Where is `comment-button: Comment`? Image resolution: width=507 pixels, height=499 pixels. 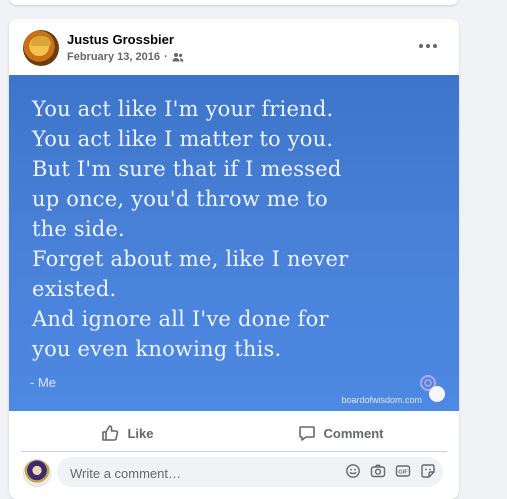
comment-button: Comment is located at coordinates (340, 433).